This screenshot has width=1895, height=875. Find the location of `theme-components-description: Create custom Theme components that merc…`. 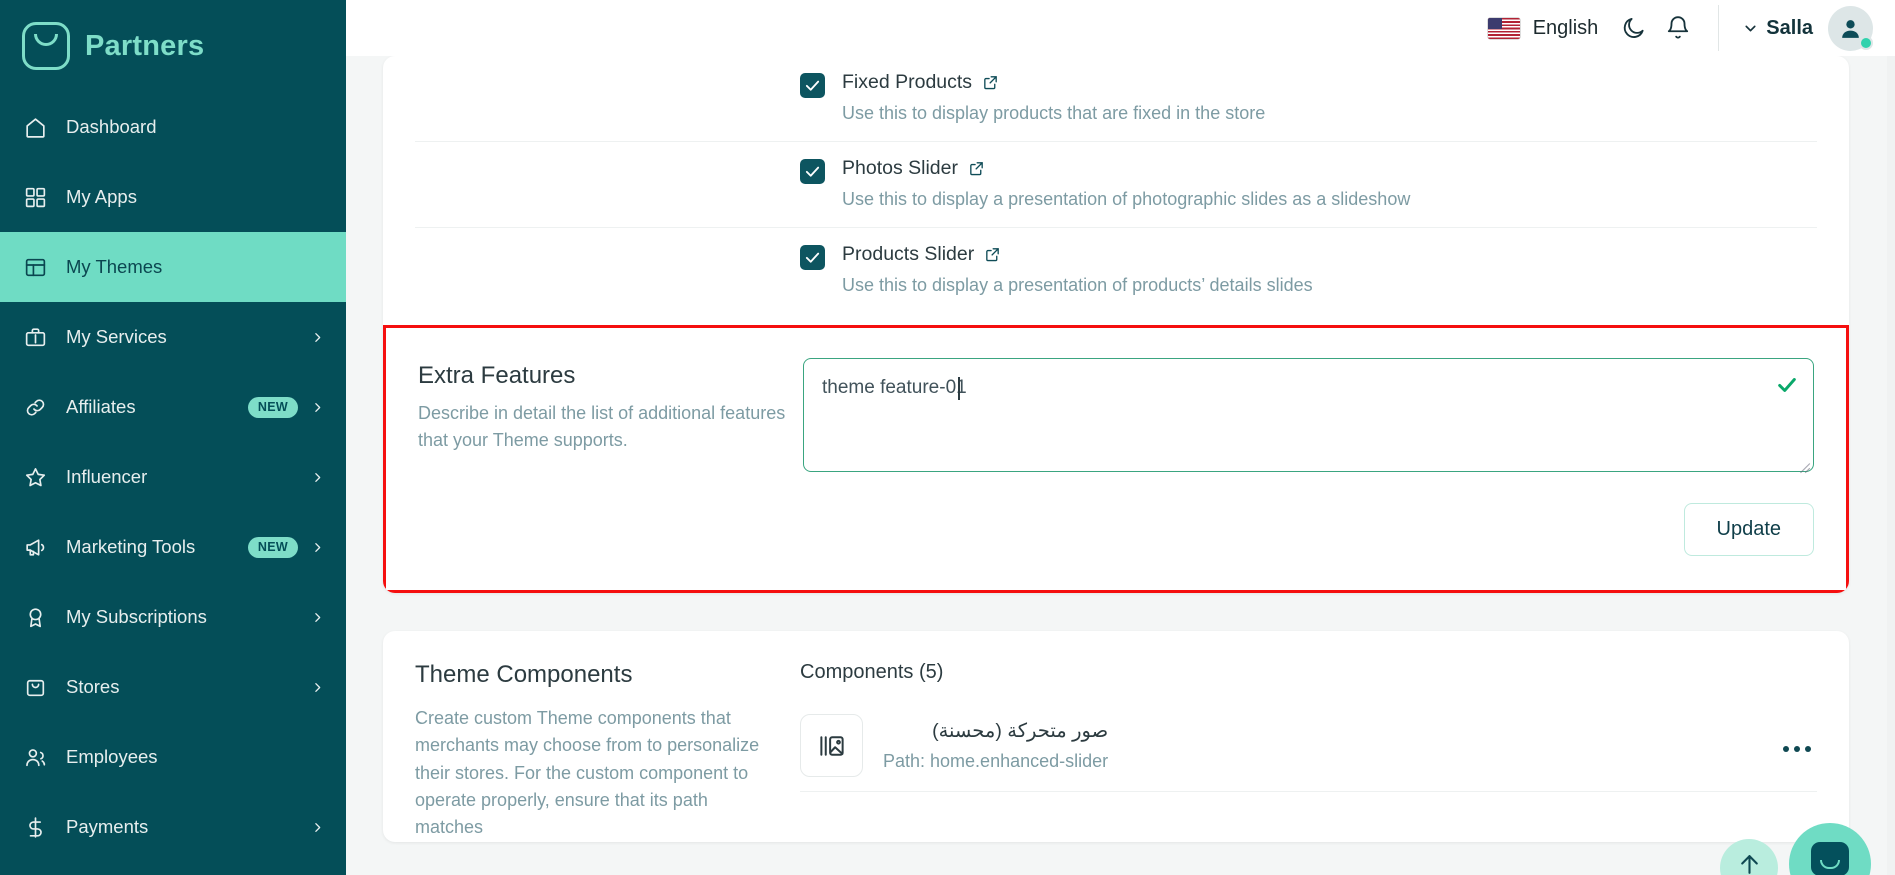

theme-components-description: Create custom Theme components that merc… is located at coordinates (587, 773).